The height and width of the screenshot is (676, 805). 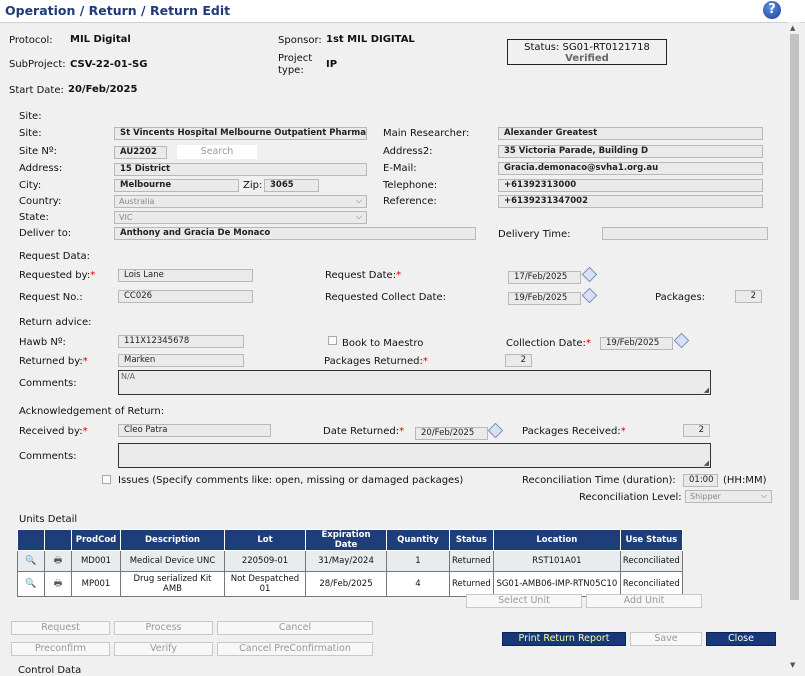 What do you see at coordinates (41, 168) in the screenshot?
I see `address-label: Address:` at bounding box center [41, 168].